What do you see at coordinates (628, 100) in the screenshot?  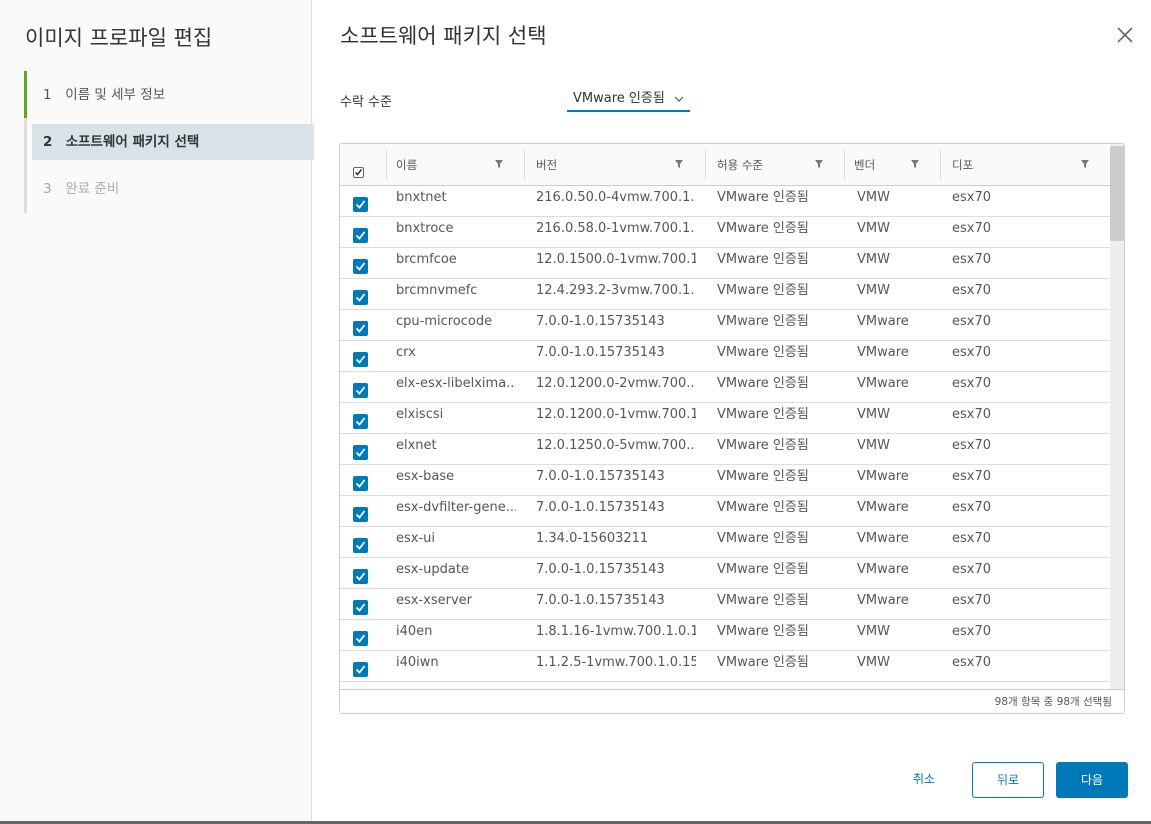 I see `acceptance-level-select: VMware 인증됨` at bounding box center [628, 100].